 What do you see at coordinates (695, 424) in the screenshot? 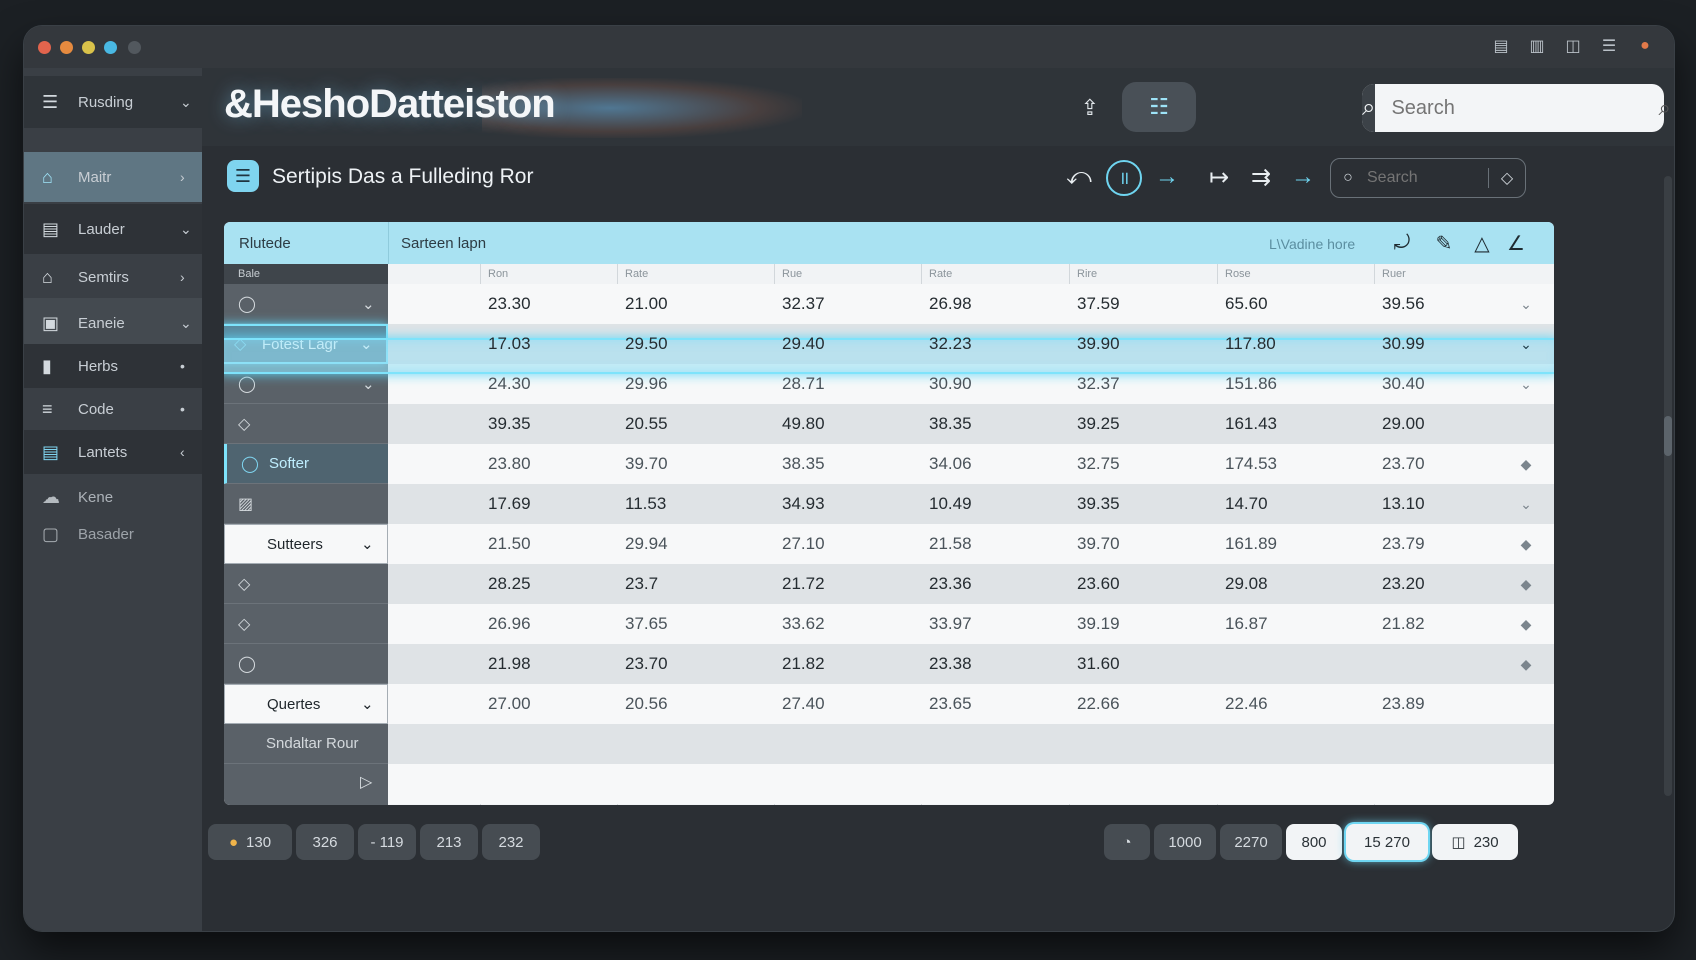
I see `table-cell: 20.55` at bounding box center [695, 424].